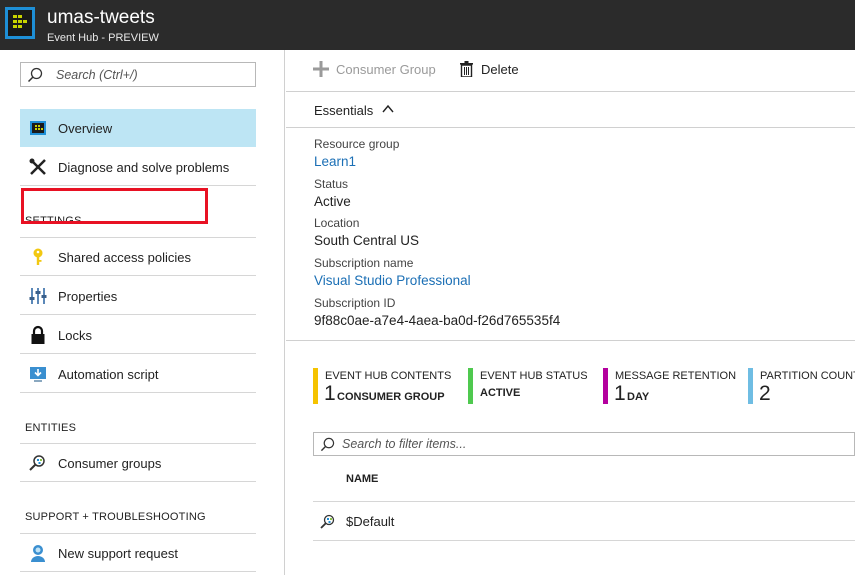 The height and width of the screenshot is (575, 855). Describe the element at coordinates (327, 521) in the screenshot. I see `consumer-group-icon` at that location.